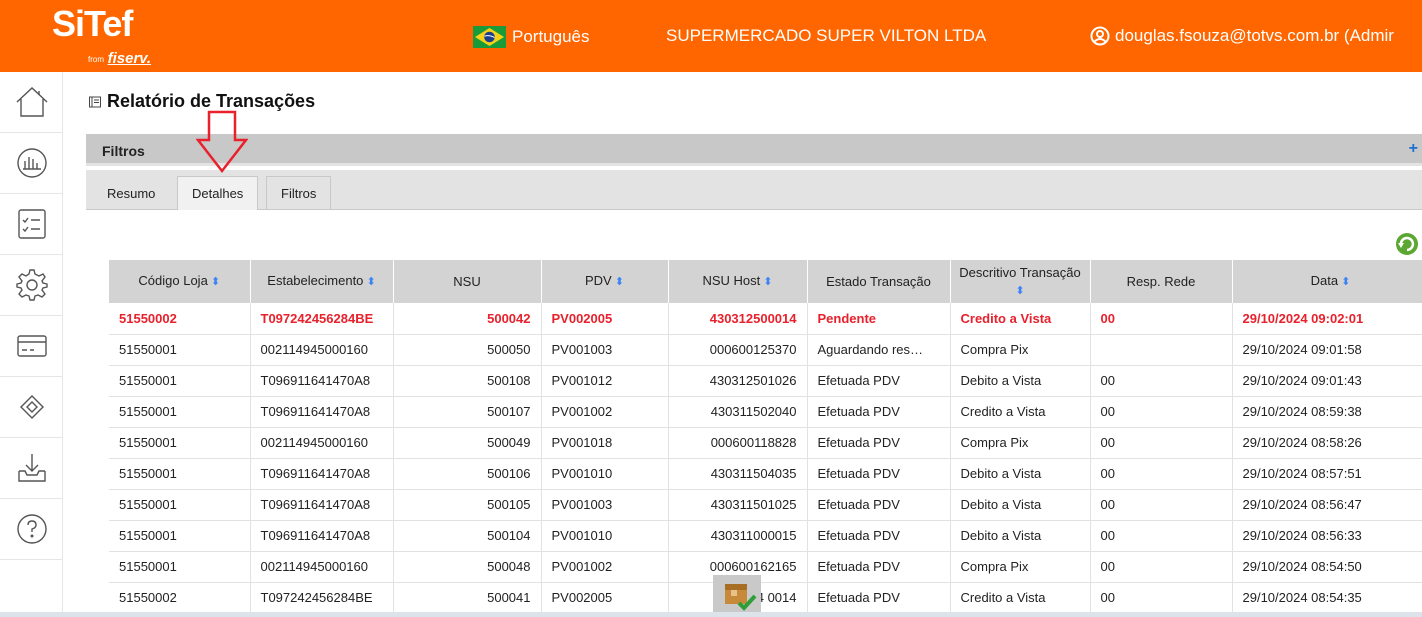  Describe the element at coordinates (218, 193) in the screenshot. I see `tab-detalhes: Detalhes` at that location.